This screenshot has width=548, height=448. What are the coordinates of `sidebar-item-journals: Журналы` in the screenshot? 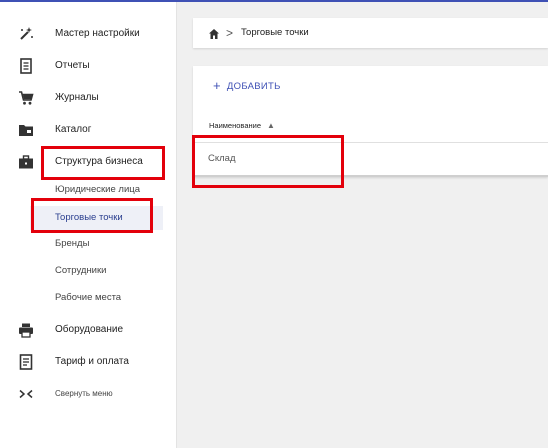 It's located at (88, 98).